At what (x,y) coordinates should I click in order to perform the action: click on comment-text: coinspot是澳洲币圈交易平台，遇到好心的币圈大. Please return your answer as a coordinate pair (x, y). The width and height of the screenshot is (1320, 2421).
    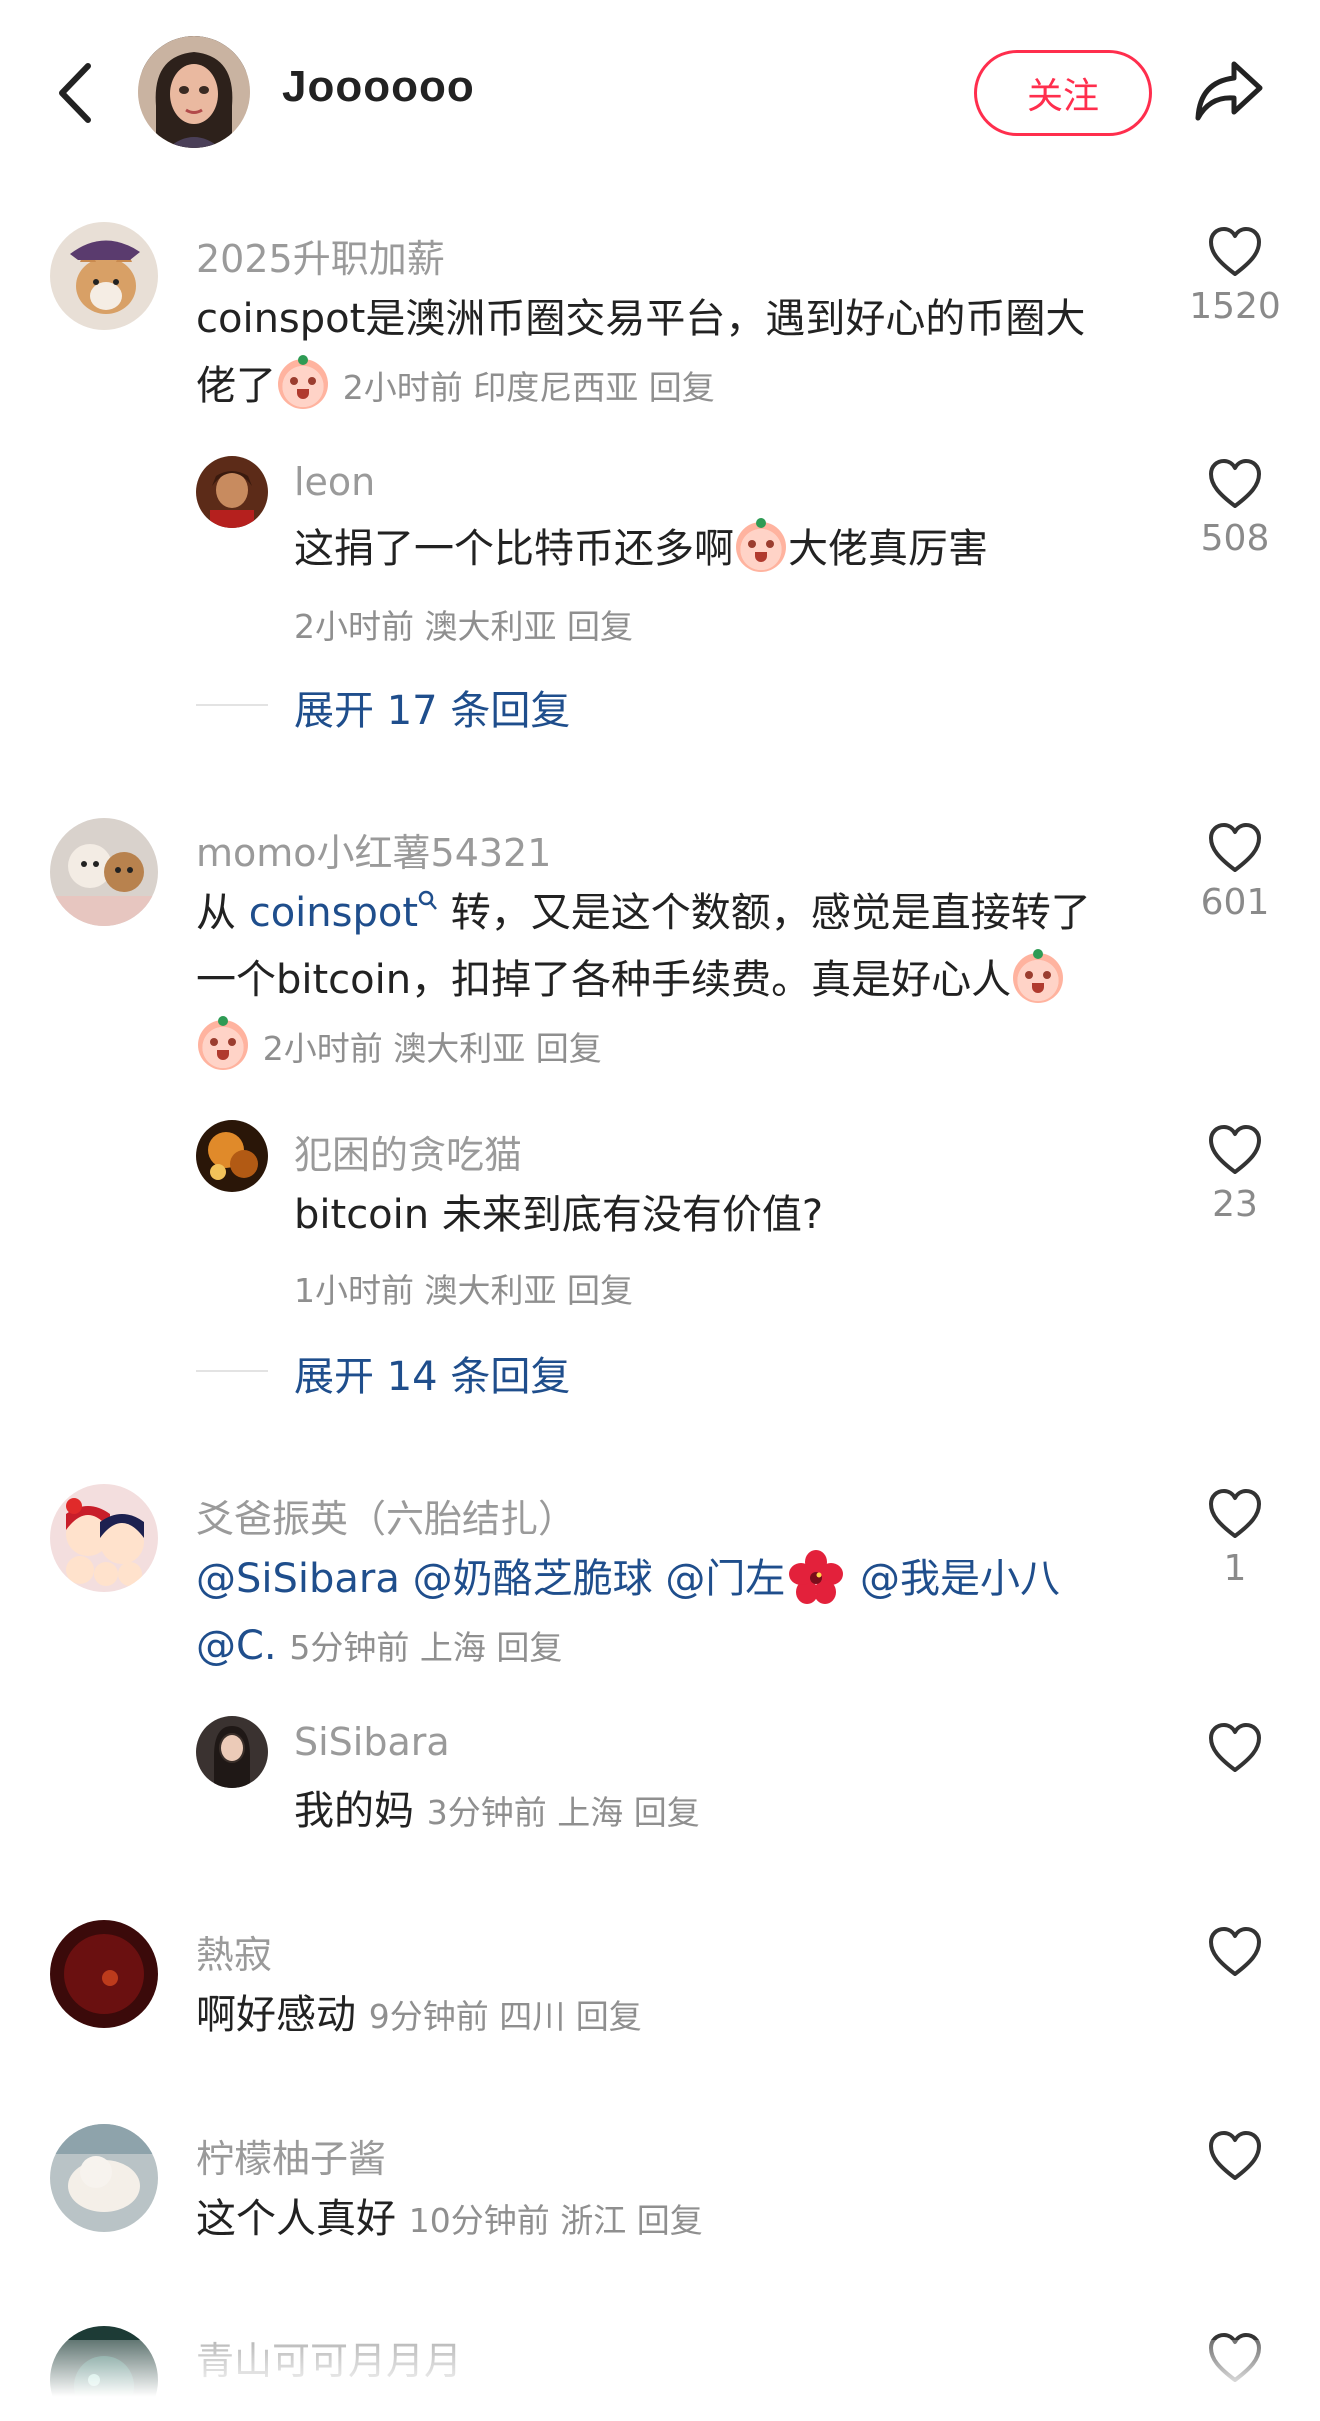
    Looking at the image, I should click on (640, 319).